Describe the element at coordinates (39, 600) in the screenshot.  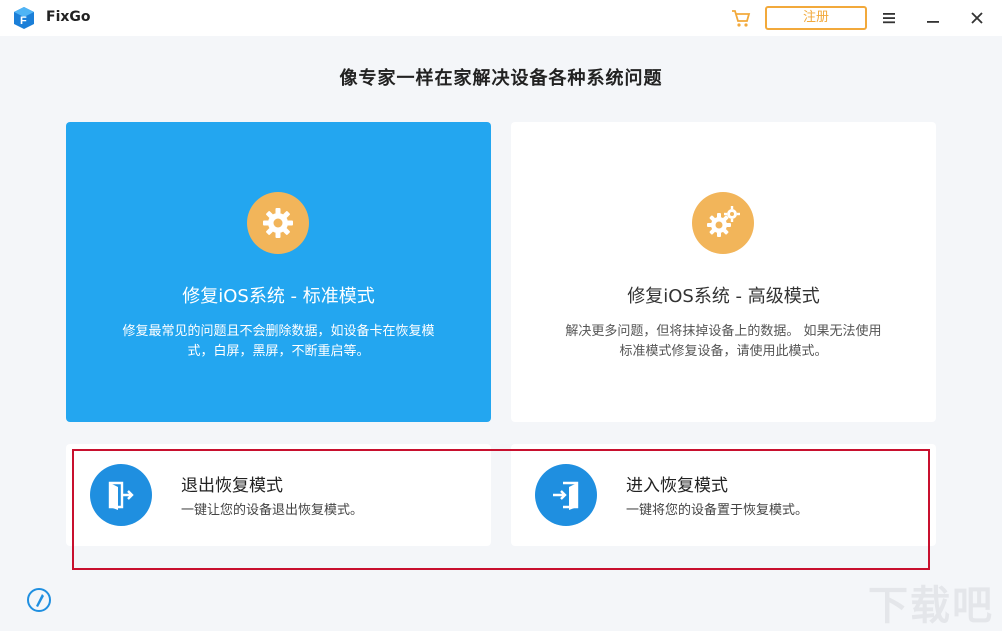
I see `feedback-icon` at that location.